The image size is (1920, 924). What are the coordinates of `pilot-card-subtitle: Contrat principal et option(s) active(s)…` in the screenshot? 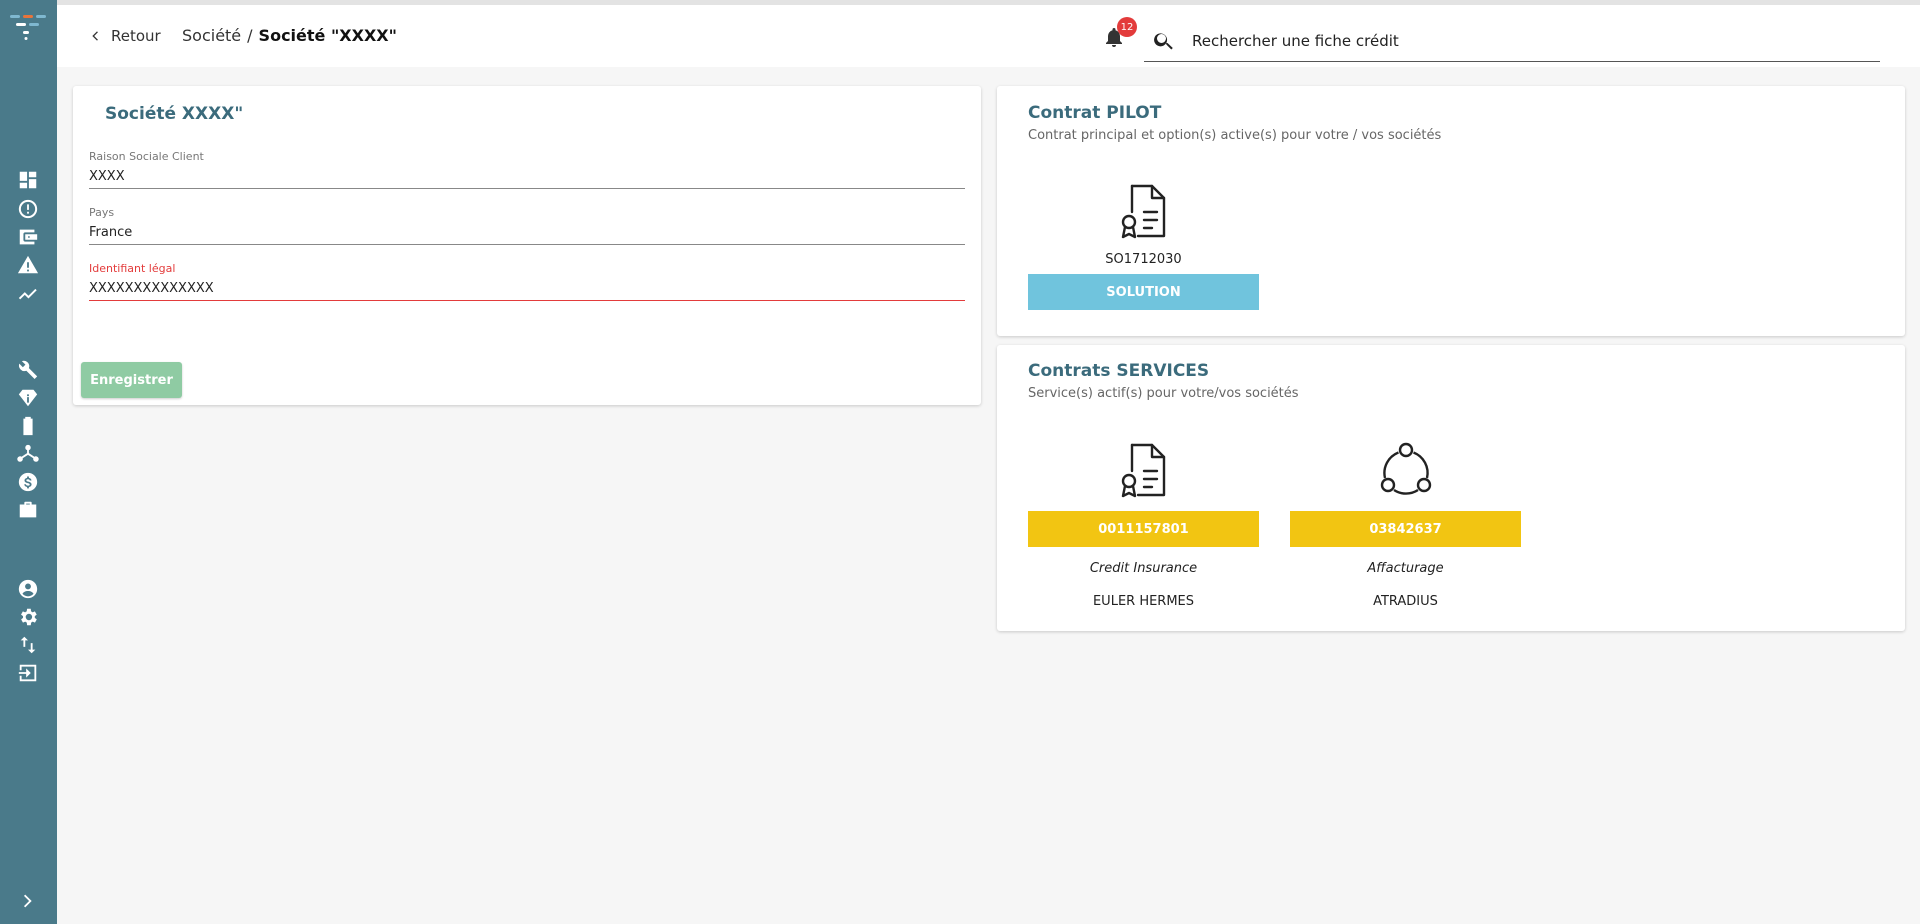 It's located at (1235, 135).